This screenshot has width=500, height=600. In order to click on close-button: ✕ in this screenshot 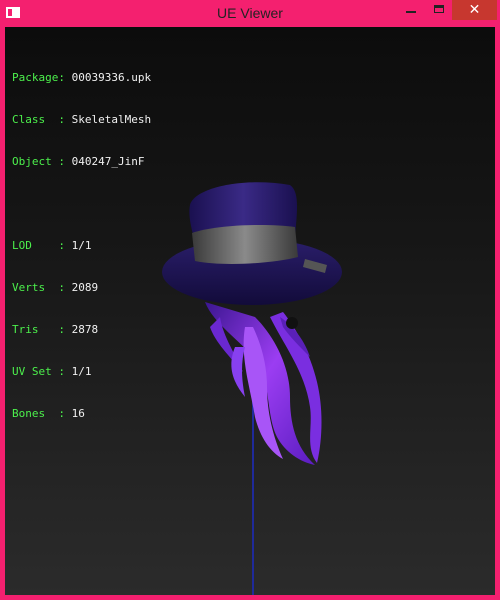, I will do `click(474, 10)`.